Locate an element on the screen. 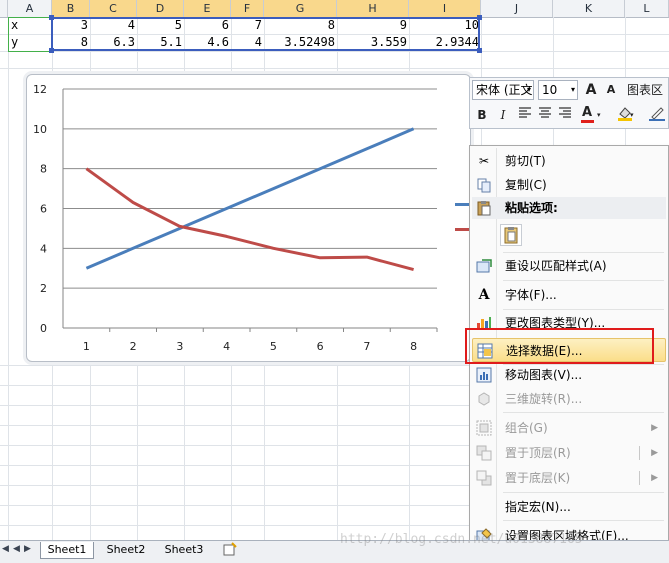 The image size is (669, 563). category-range-highlight is located at coordinates (30, 34).